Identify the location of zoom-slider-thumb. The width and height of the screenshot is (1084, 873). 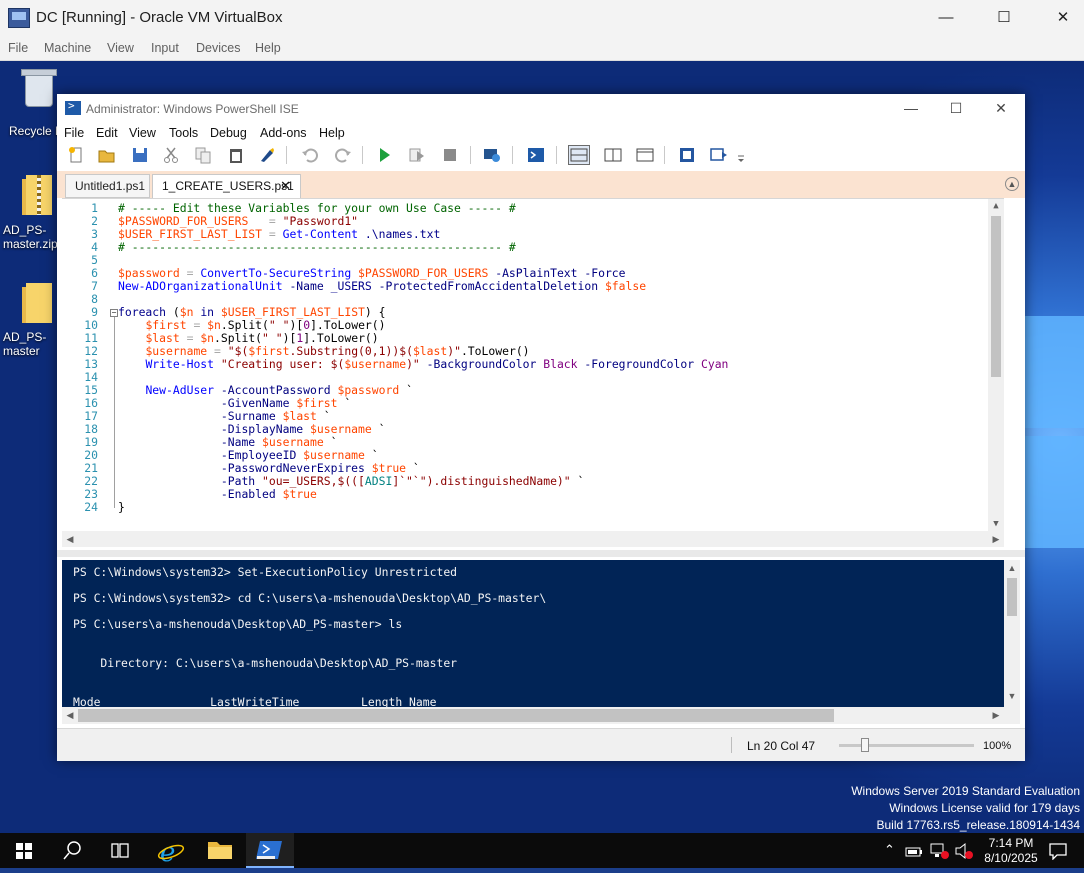
(865, 745).